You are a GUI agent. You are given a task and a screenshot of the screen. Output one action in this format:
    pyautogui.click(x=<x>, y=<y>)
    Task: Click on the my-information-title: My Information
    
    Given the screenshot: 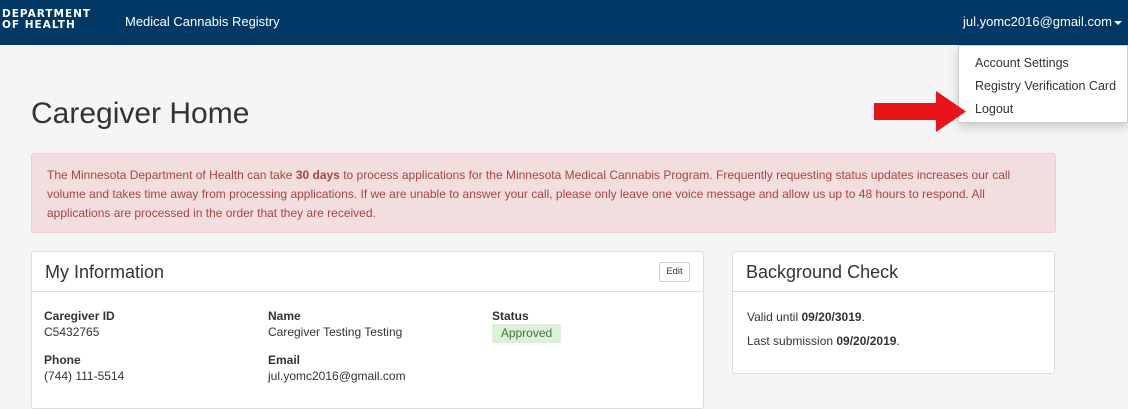 What is the action you would take?
    pyautogui.click(x=105, y=272)
    